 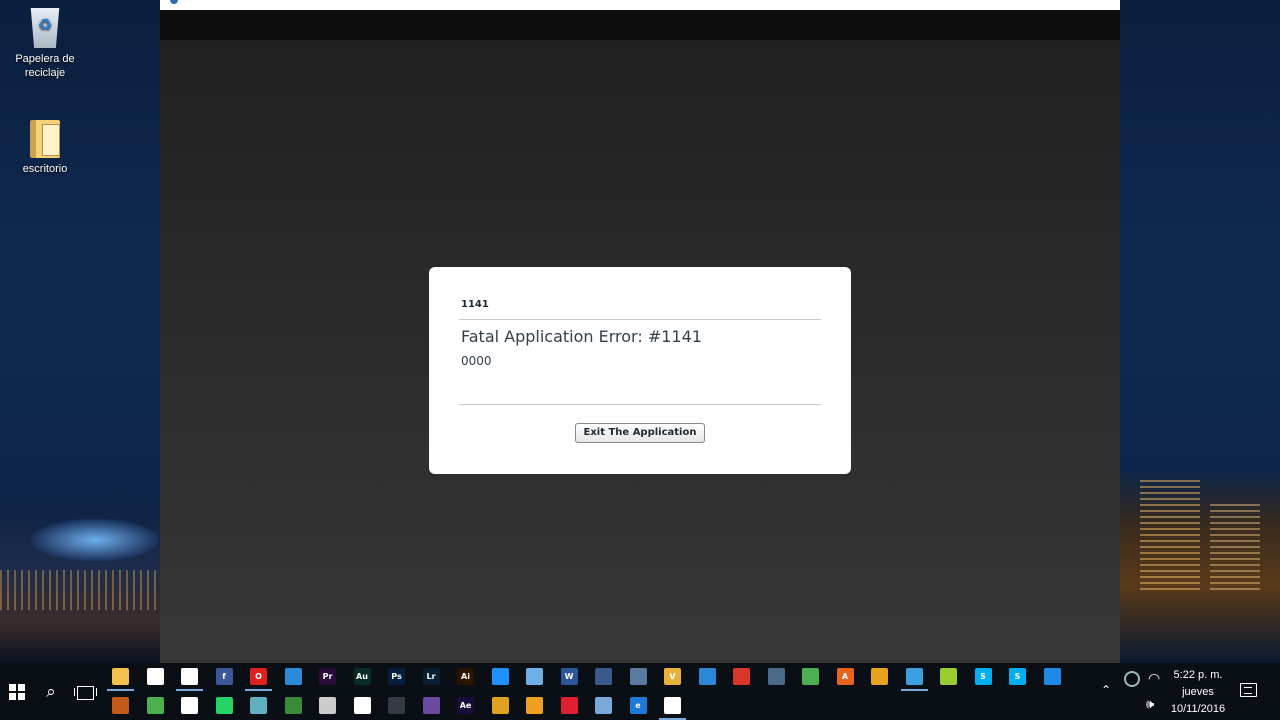 I want to click on app-network-icon, so click(x=638, y=676).